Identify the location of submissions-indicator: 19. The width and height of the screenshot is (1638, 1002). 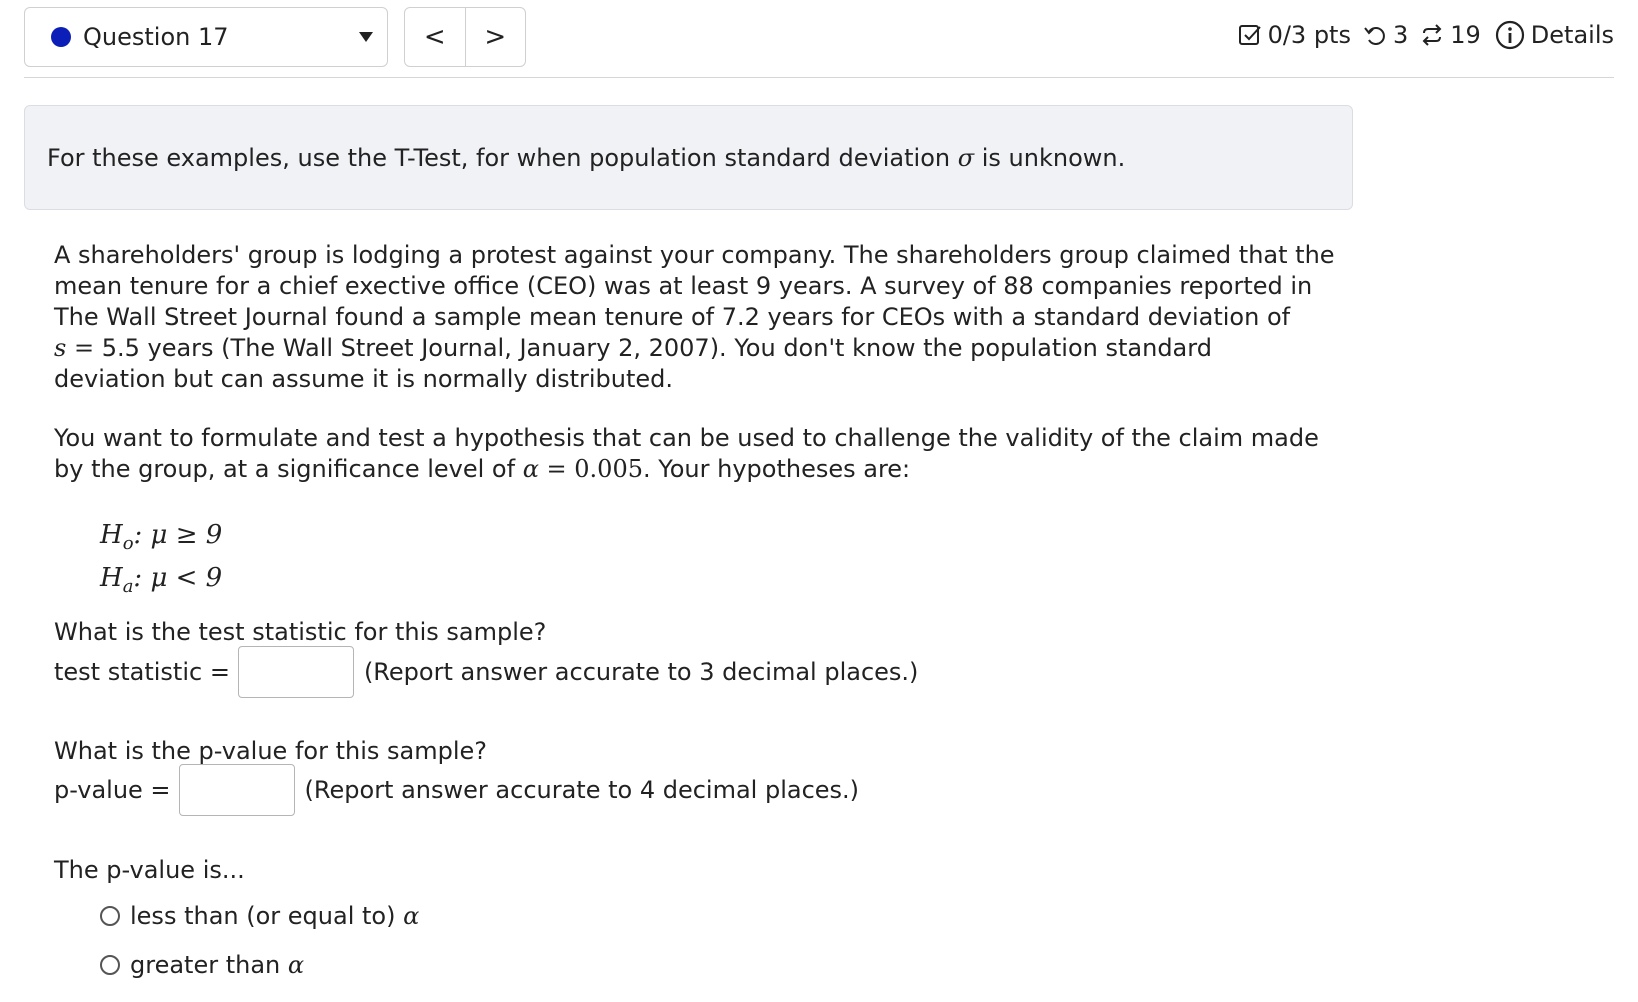
(1450, 35).